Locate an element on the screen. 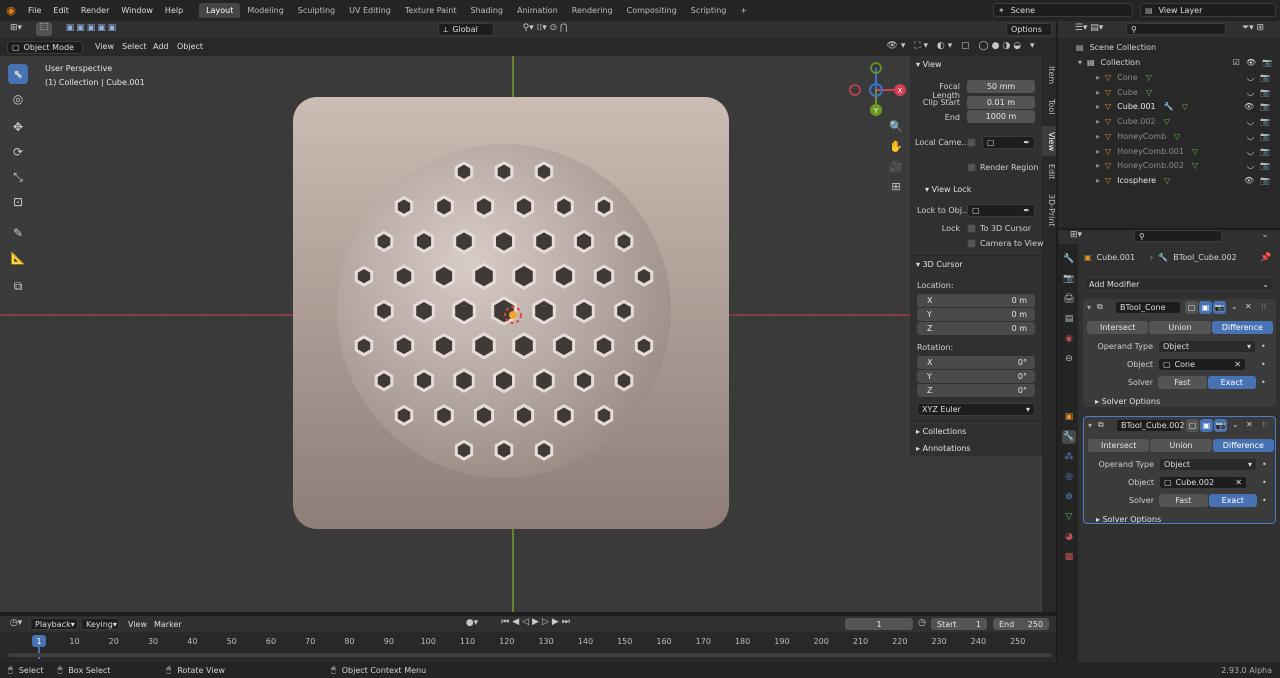 This screenshot has width=1280, height=678. material-tab-icon: ◕ is located at coordinates (1069, 537).